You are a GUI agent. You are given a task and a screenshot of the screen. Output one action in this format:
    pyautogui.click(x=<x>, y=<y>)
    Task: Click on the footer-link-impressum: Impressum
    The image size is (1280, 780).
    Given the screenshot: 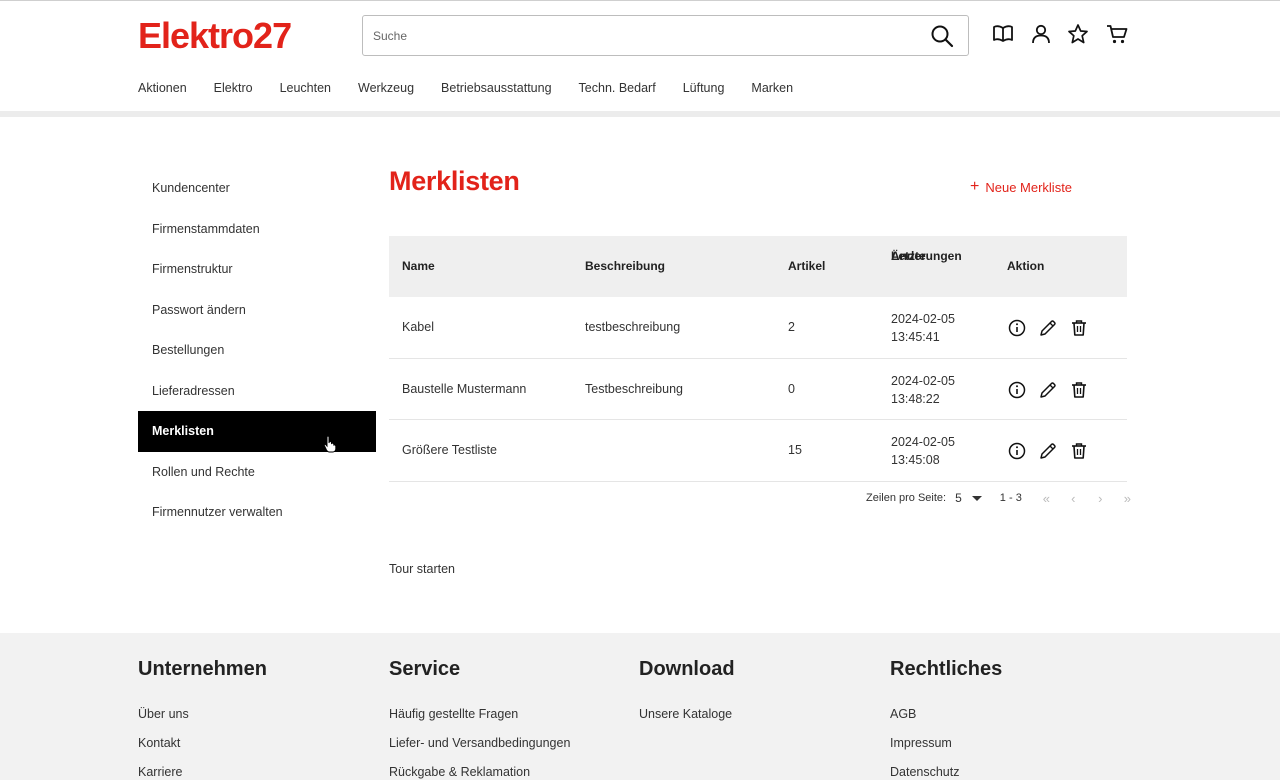 What is the action you would take?
    pyautogui.click(x=946, y=750)
    